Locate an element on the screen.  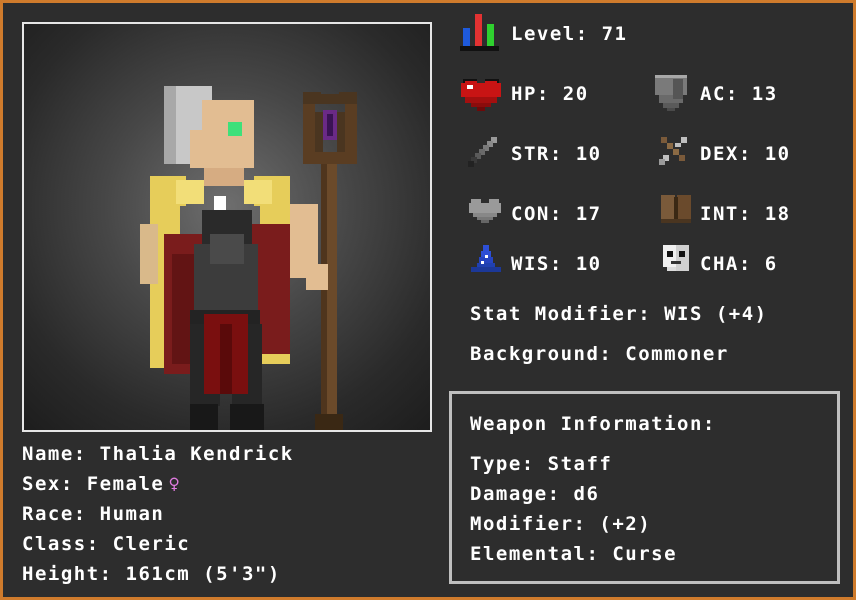
level-row: Level: 71 is located at coordinates (569, 34).